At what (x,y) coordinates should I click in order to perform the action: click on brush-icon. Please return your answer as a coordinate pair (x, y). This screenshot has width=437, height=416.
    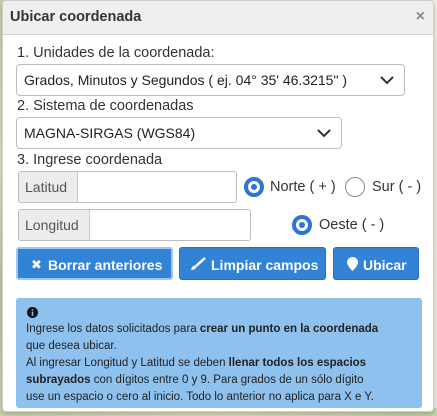
    Looking at the image, I should click on (198, 263).